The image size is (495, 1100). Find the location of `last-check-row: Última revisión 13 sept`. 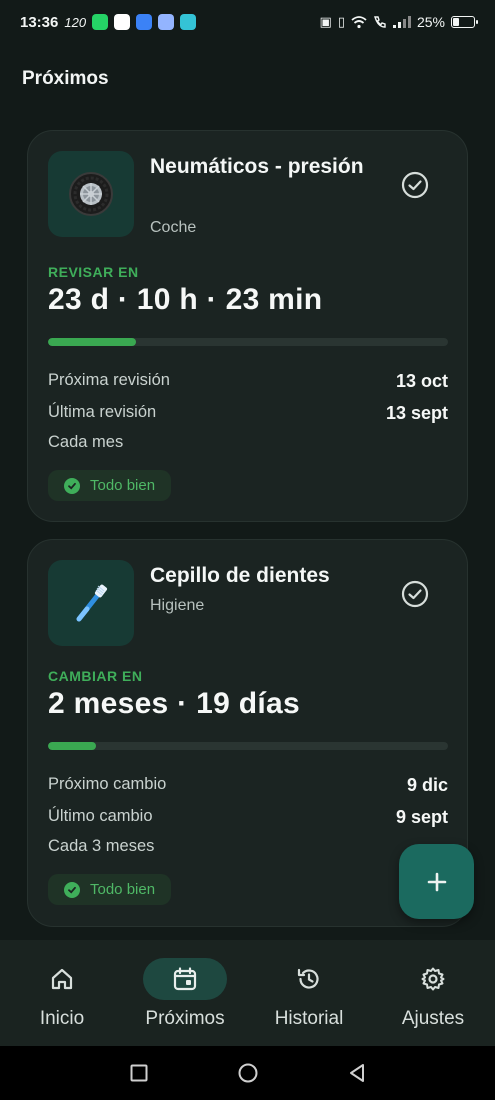

last-check-row: Última revisión 13 sept is located at coordinates (248, 413).